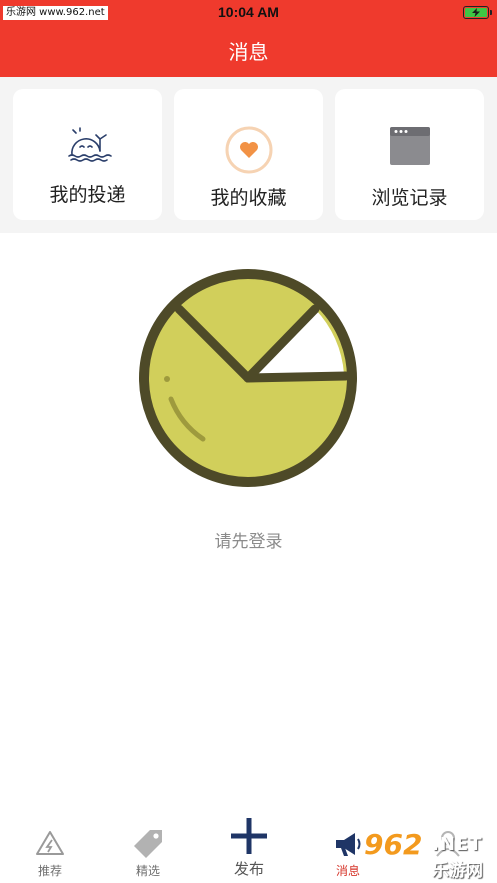 The height and width of the screenshot is (883, 497). Describe the element at coordinates (248, 38) in the screenshot. I see `top-bar: 乐游网 www.962.net 10:04 AM 消息` at that location.